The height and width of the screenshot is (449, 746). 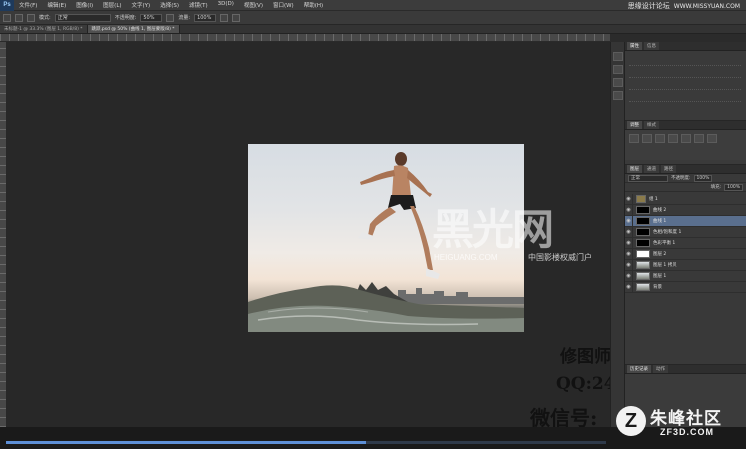 I want to click on menu-item: 滤镜(T), so click(x=198, y=5).